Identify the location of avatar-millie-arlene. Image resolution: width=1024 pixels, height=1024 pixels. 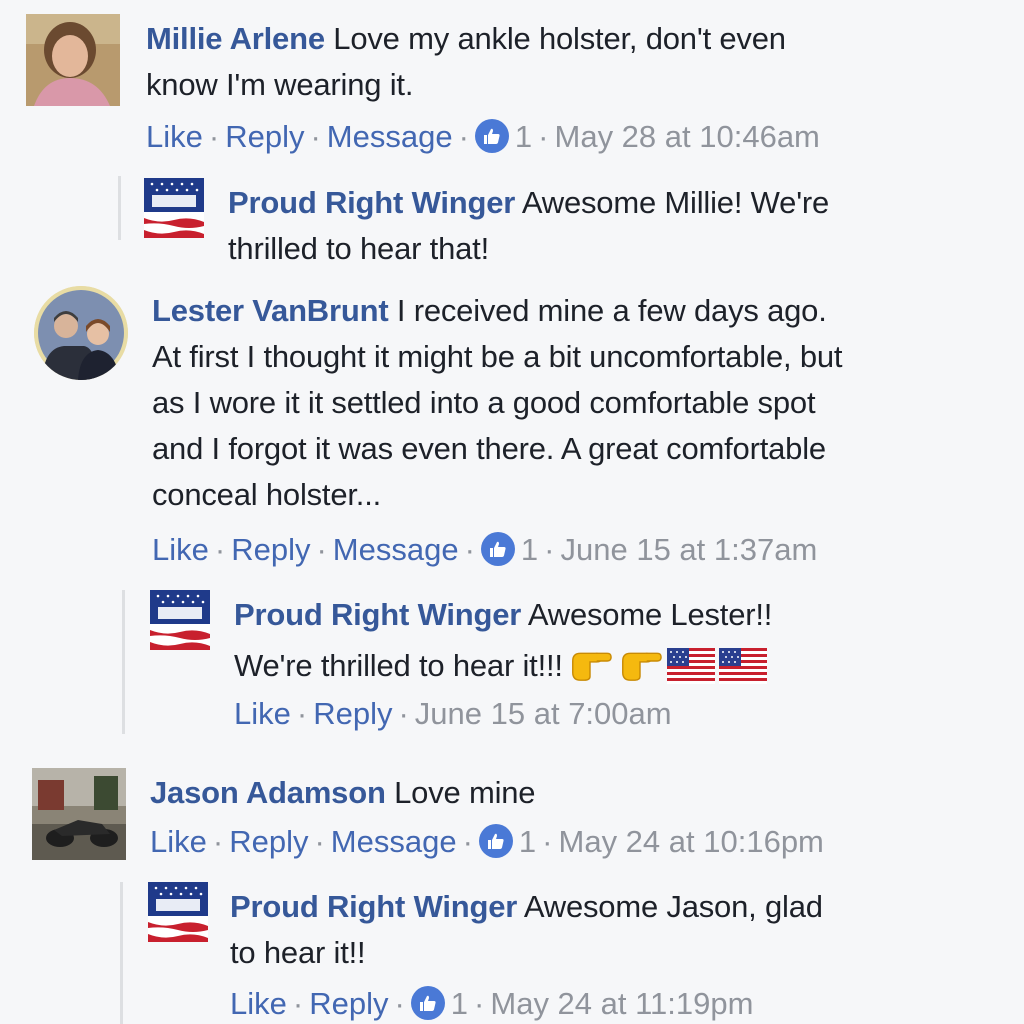
(73, 60).